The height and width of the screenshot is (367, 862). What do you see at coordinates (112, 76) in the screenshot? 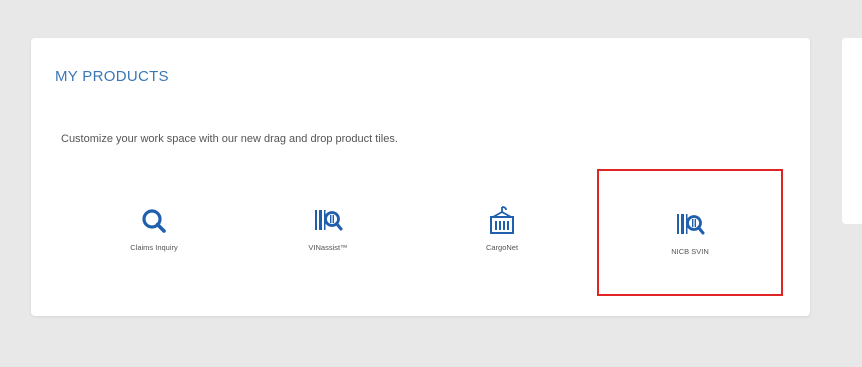
I see `card-title: MY PRODUCTS` at bounding box center [112, 76].